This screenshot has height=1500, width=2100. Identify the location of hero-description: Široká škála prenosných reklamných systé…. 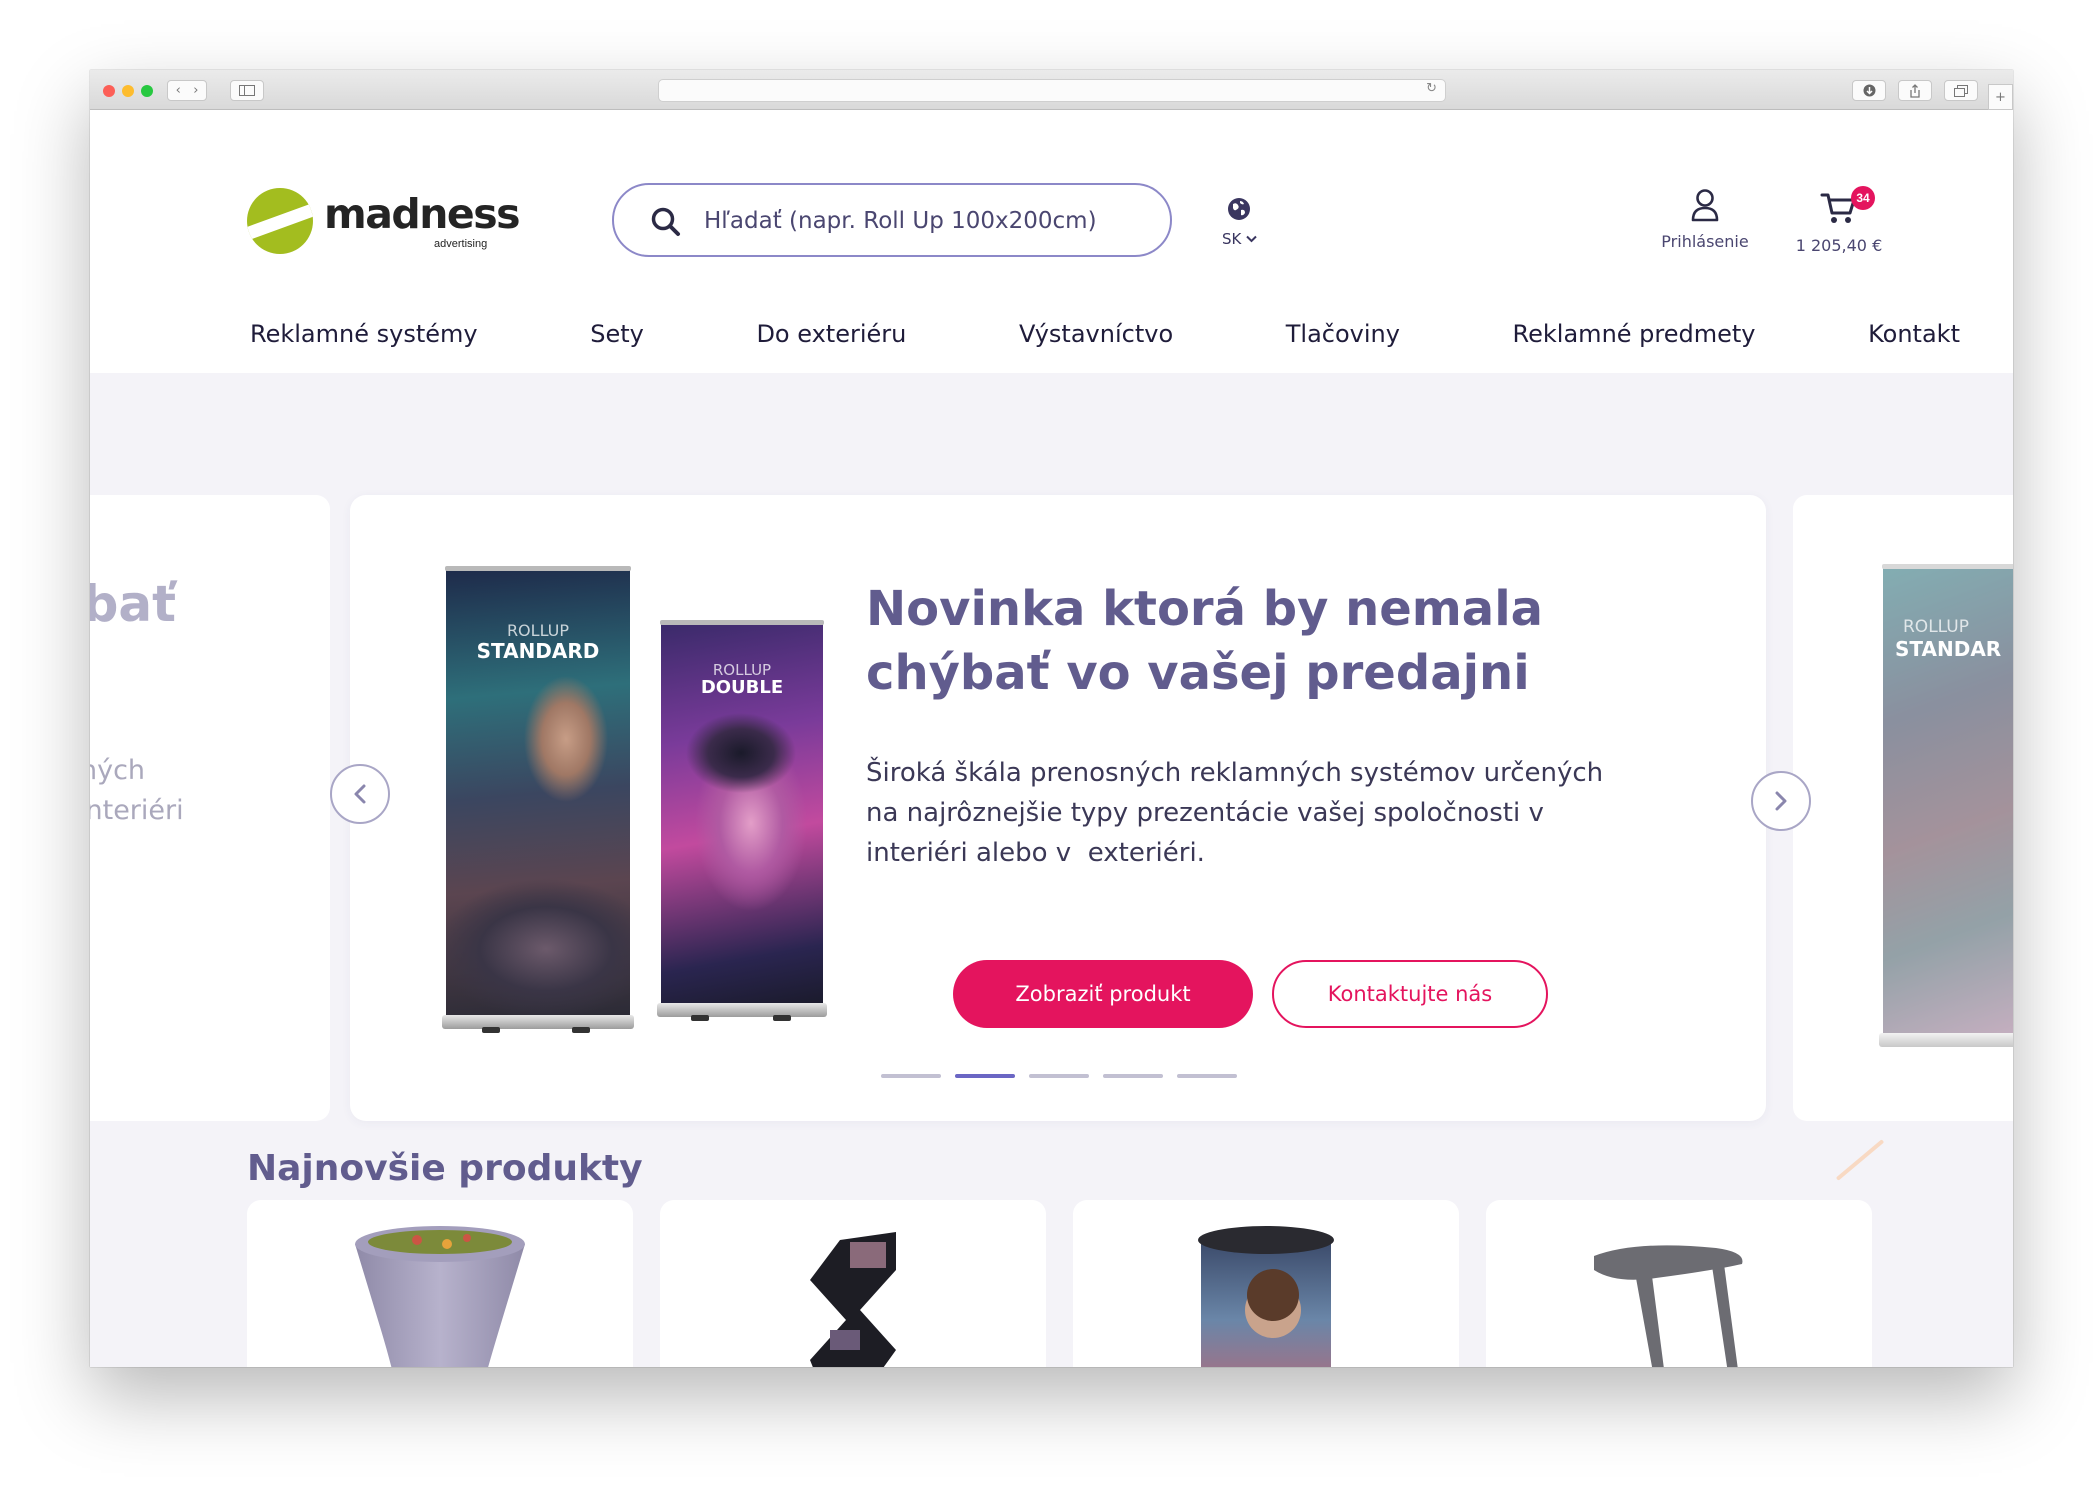
(1235, 813).